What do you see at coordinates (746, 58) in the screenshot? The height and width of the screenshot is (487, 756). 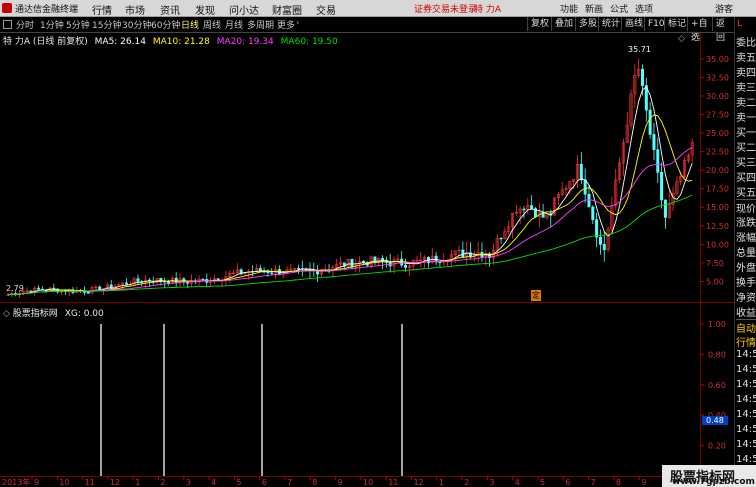 I see `quote-row: 卖五` at bounding box center [746, 58].